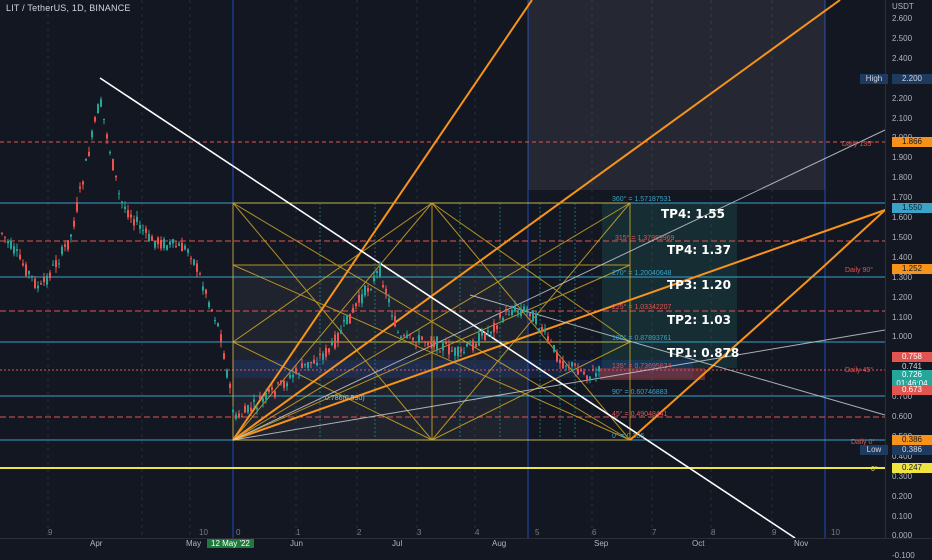 Image resolution: width=932 pixels, height=560 pixels. I want to click on badge-0673: 0.673, so click(912, 390).